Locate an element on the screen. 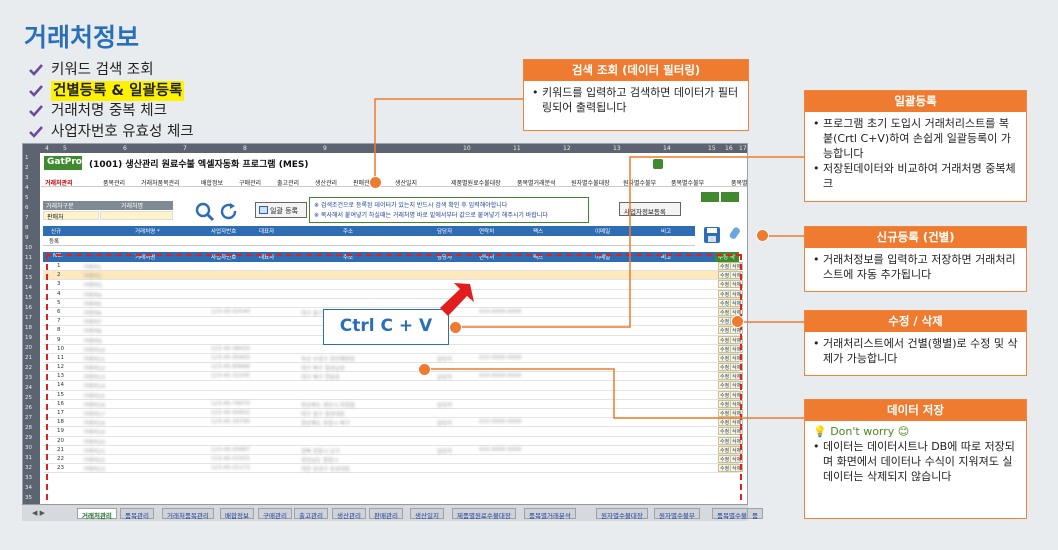 This screenshot has width=1058, height=550. row-number: 27 is located at coordinates (28, 418).